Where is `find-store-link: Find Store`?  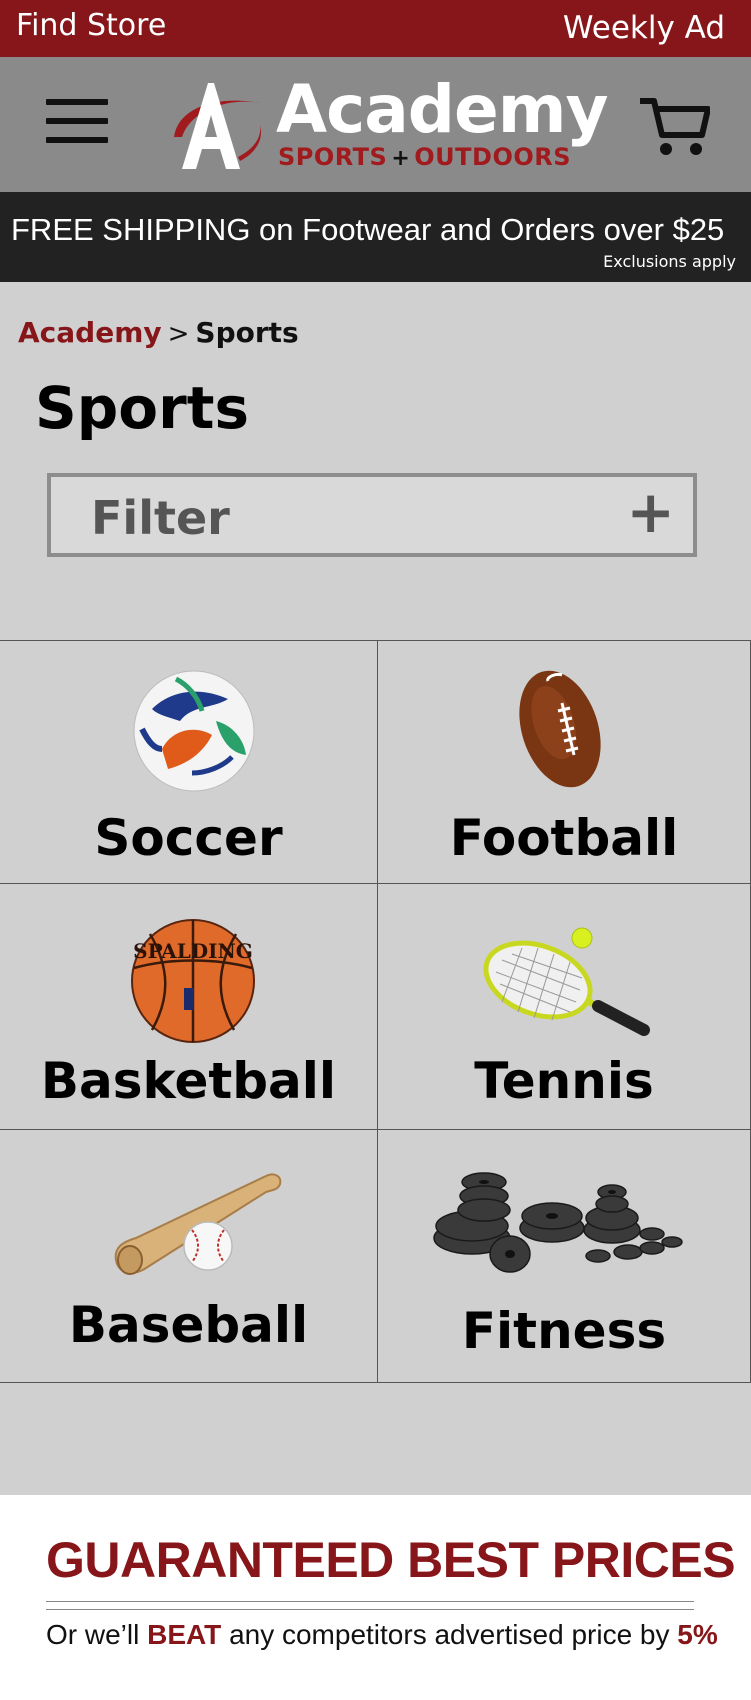 find-store-link: Find Store is located at coordinates (91, 25).